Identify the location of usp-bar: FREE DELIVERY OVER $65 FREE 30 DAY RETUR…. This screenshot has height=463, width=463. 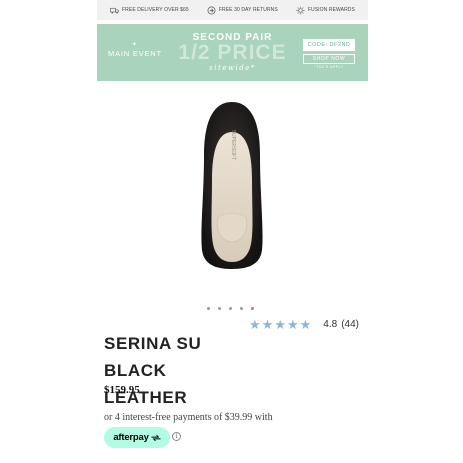
(232, 10).